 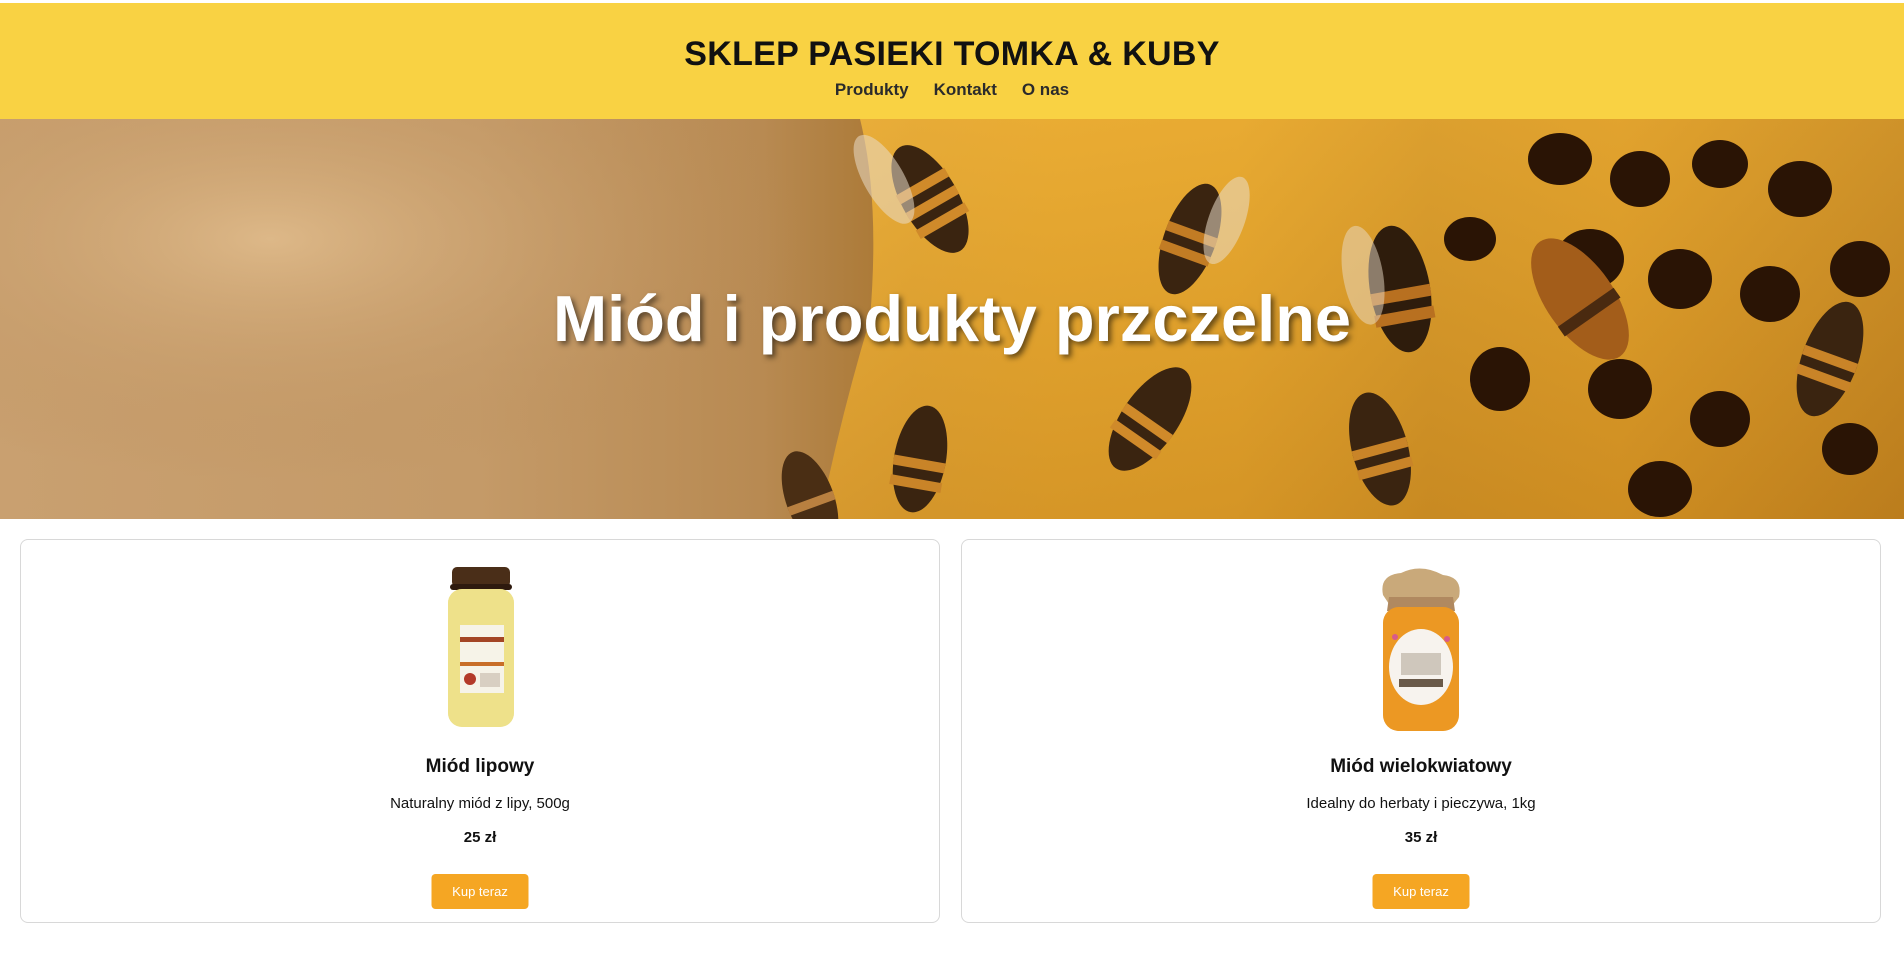 What do you see at coordinates (872, 90) in the screenshot?
I see `nav-link-produkty: Produkty` at bounding box center [872, 90].